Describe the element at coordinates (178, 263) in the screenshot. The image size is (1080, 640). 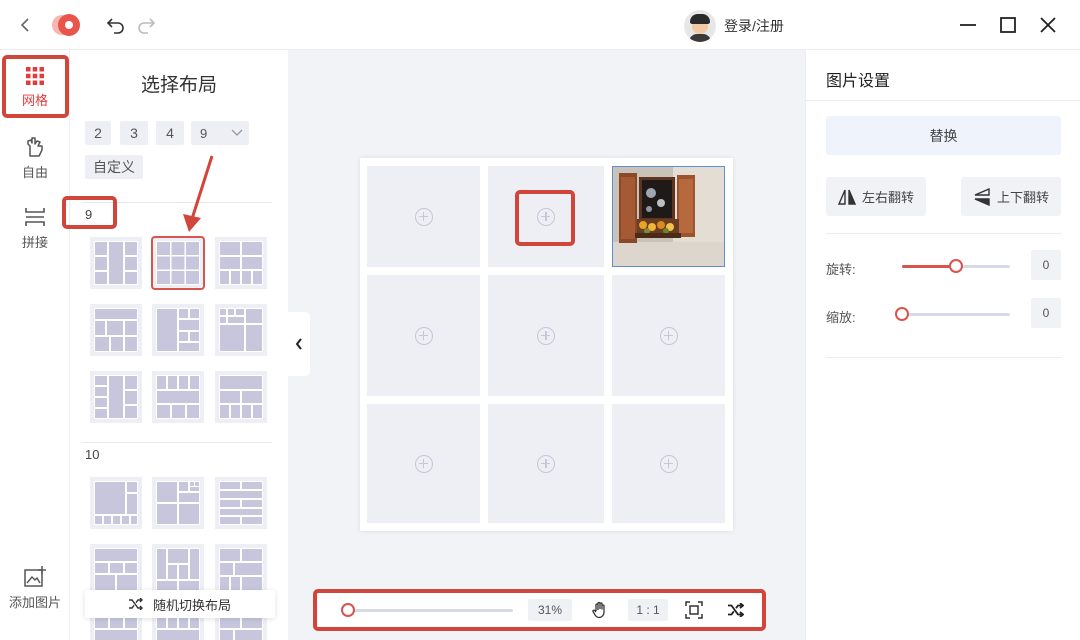
I see `layout-thumb-selected` at that location.